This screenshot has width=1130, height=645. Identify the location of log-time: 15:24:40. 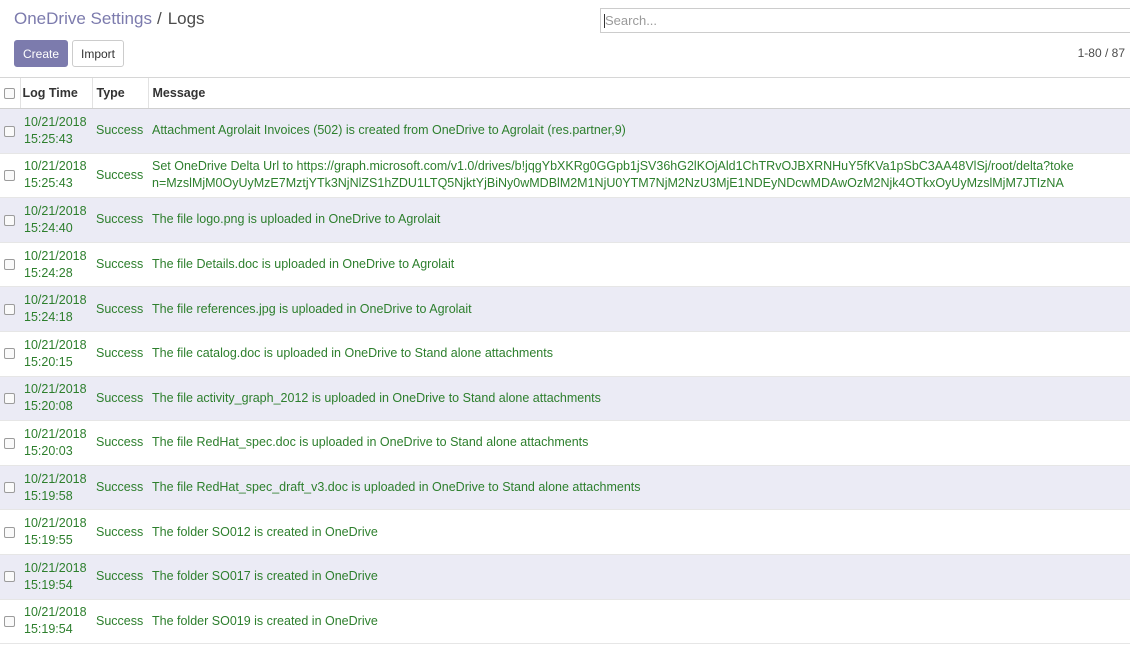
(48, 227).